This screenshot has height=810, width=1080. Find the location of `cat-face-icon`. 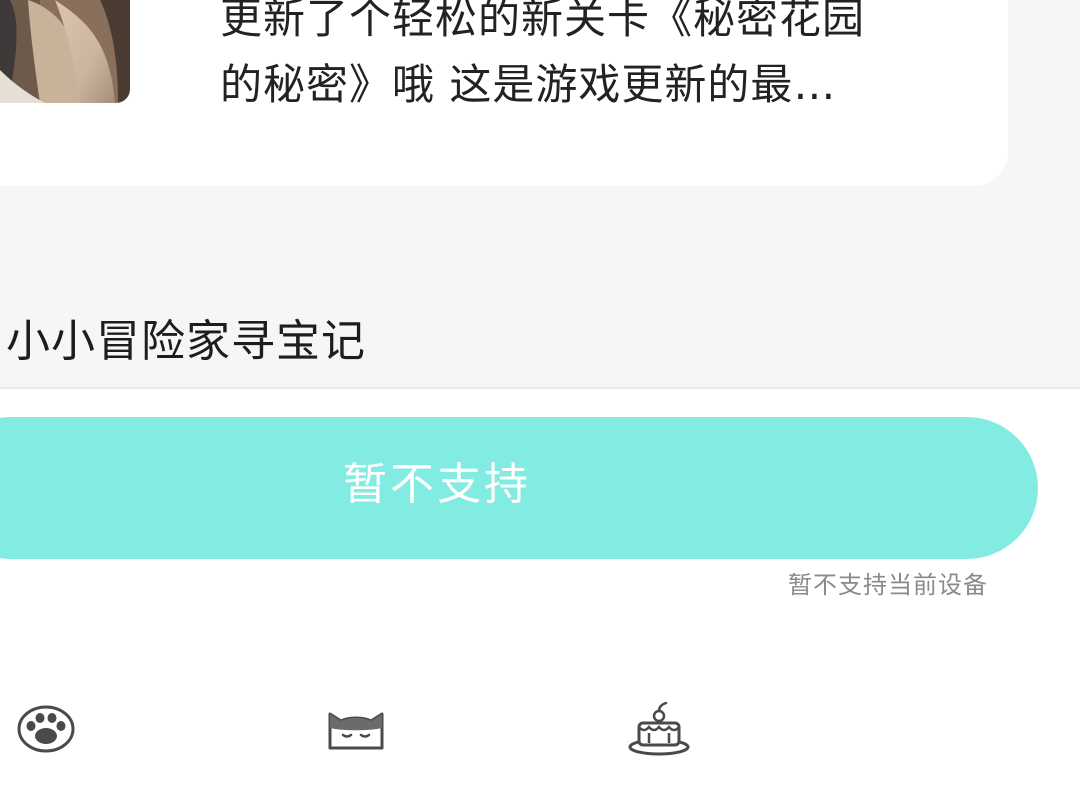

cat-face-icon is located at coordinates (356, 731).